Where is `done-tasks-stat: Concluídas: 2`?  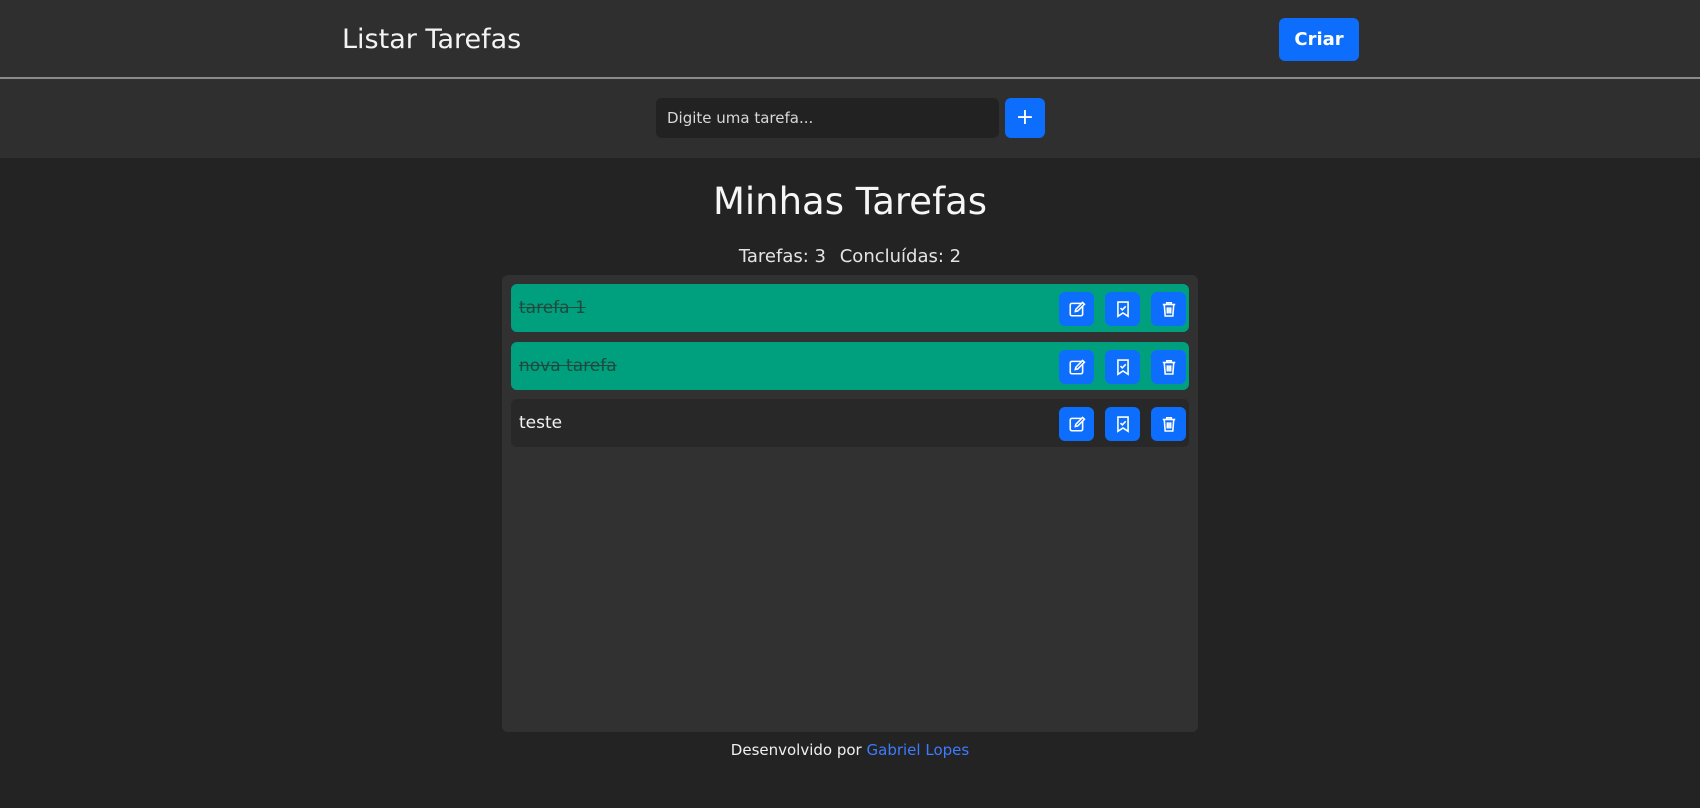
done-tasks-stat: Concluídas: 2 is located at coordinates (900, 256).